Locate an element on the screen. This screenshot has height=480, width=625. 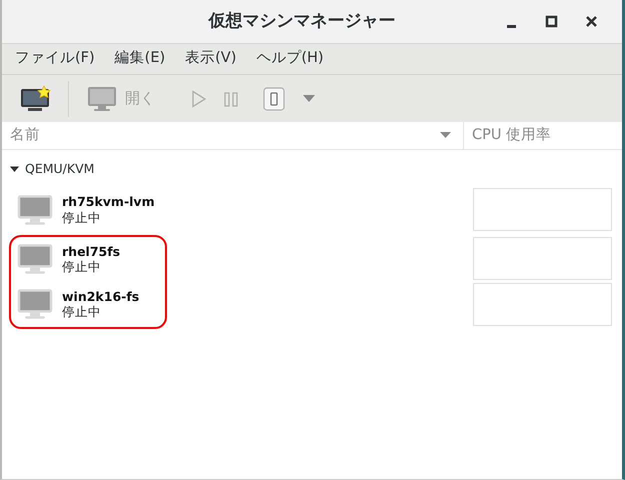
menu-item: 編集(E) is located at coordinates (140, 59).